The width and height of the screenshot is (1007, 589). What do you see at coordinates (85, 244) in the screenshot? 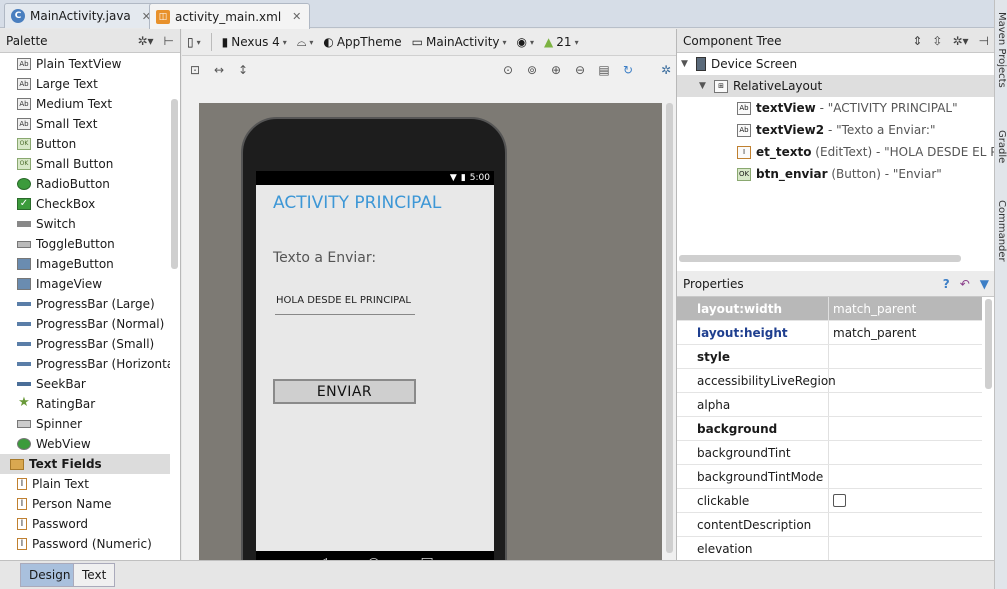
I see `palette-item-togglebutton: ToggleButton` at bounding box center [85, 244].